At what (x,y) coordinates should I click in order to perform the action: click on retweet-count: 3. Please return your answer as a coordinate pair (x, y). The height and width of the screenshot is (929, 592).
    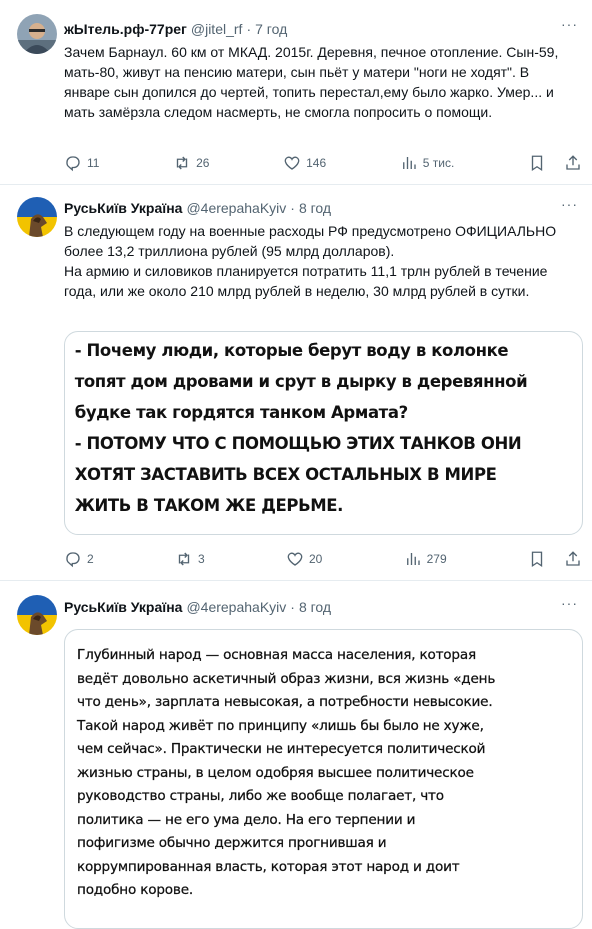
    Looking at the image, I should click on (201, 559).